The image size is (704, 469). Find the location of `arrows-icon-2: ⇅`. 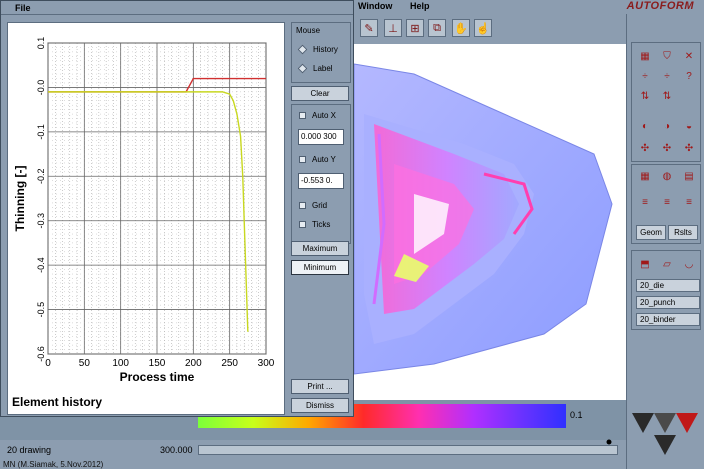

arrows-icon-2: ⇅ is located at coordinates (667, 96).